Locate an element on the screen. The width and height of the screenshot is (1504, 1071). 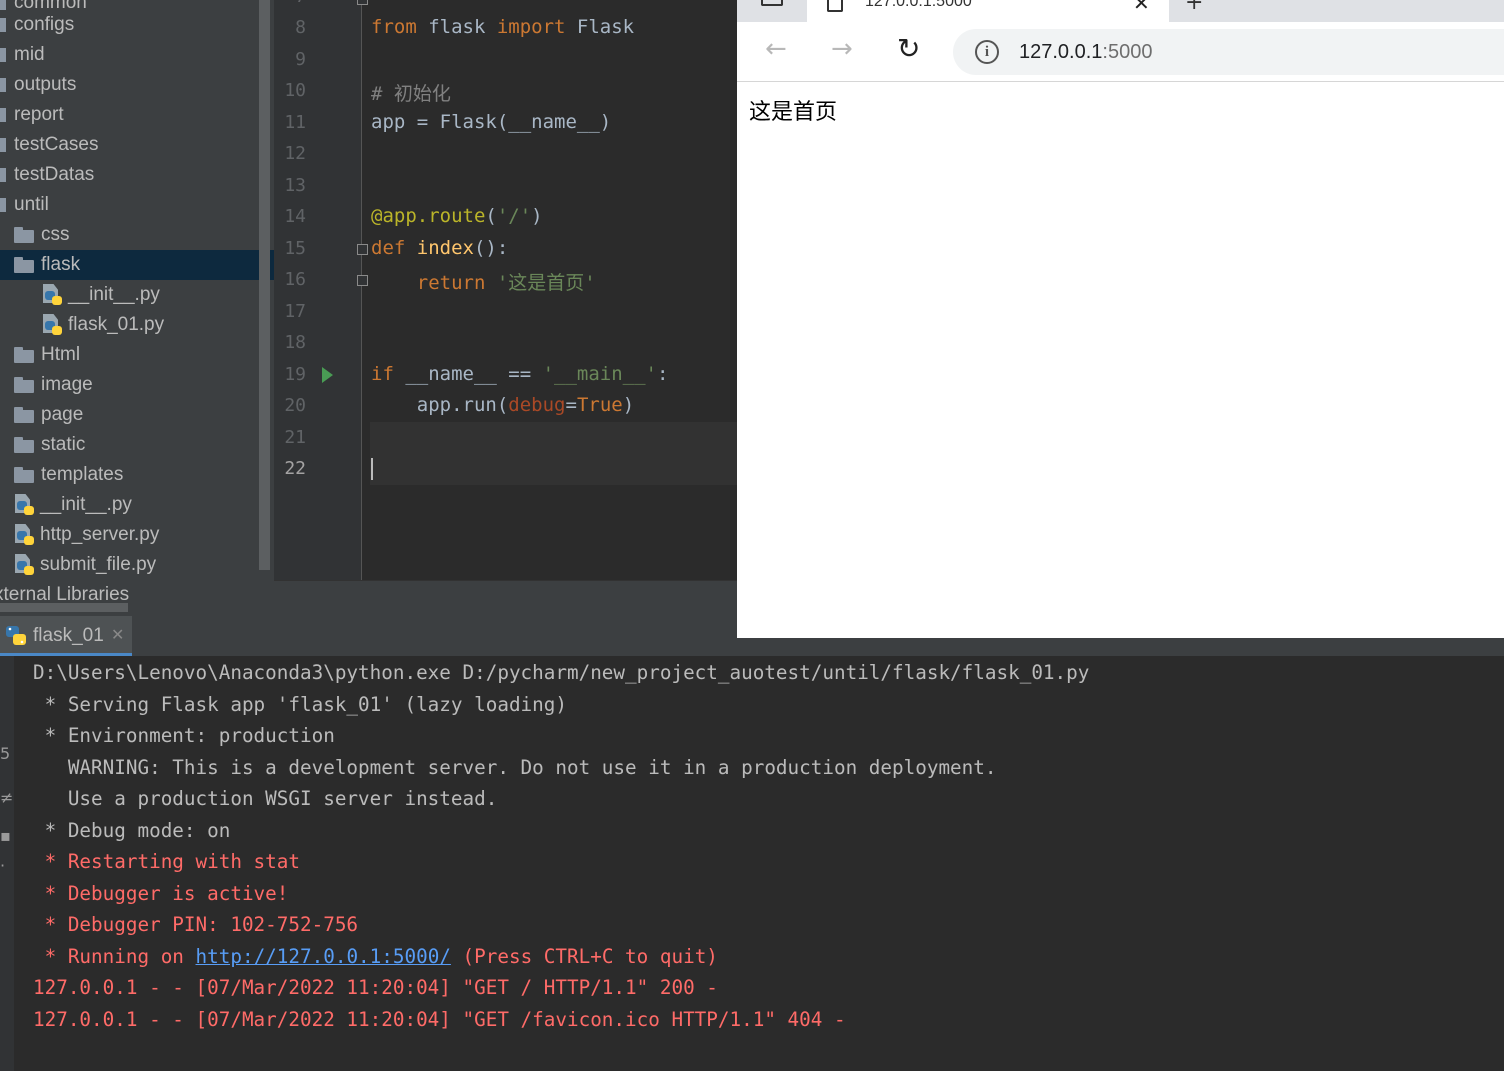
tab-title: 127.0.0.1:5000 is located at coordinates (918, 5).